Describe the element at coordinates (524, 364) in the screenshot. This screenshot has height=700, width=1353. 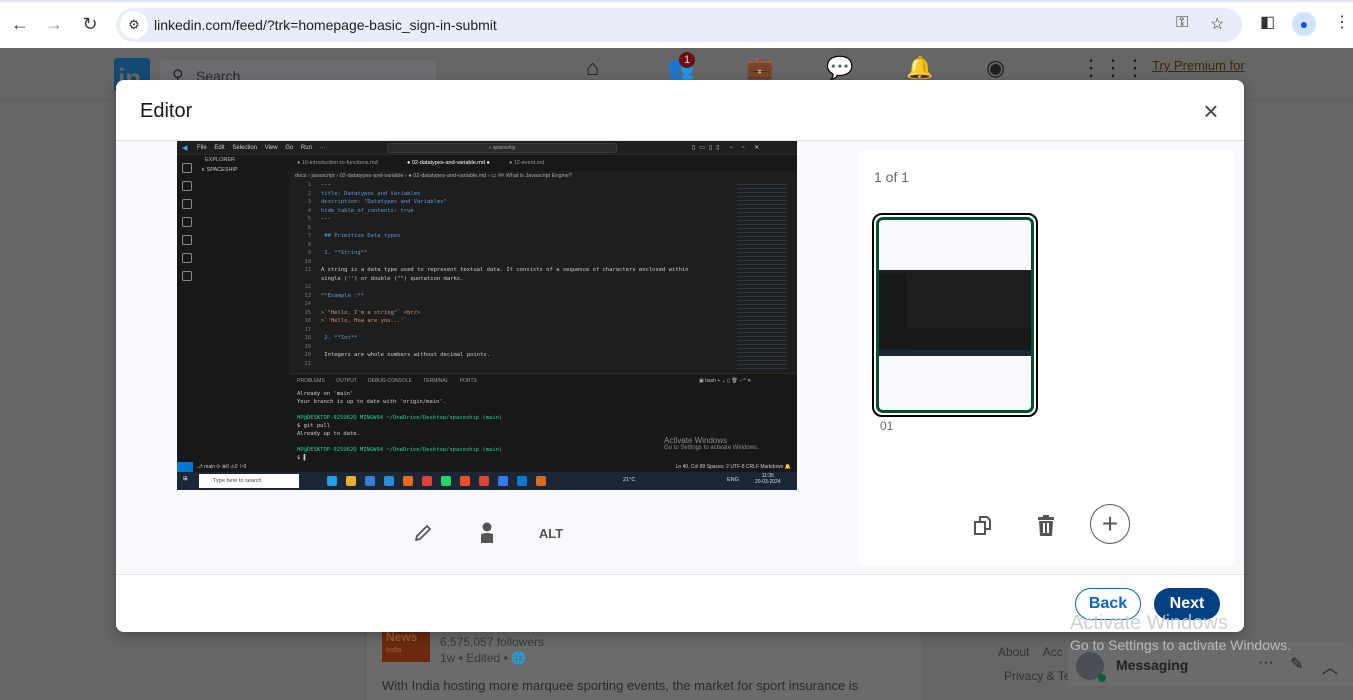
I see `code-line: 21` at that location.